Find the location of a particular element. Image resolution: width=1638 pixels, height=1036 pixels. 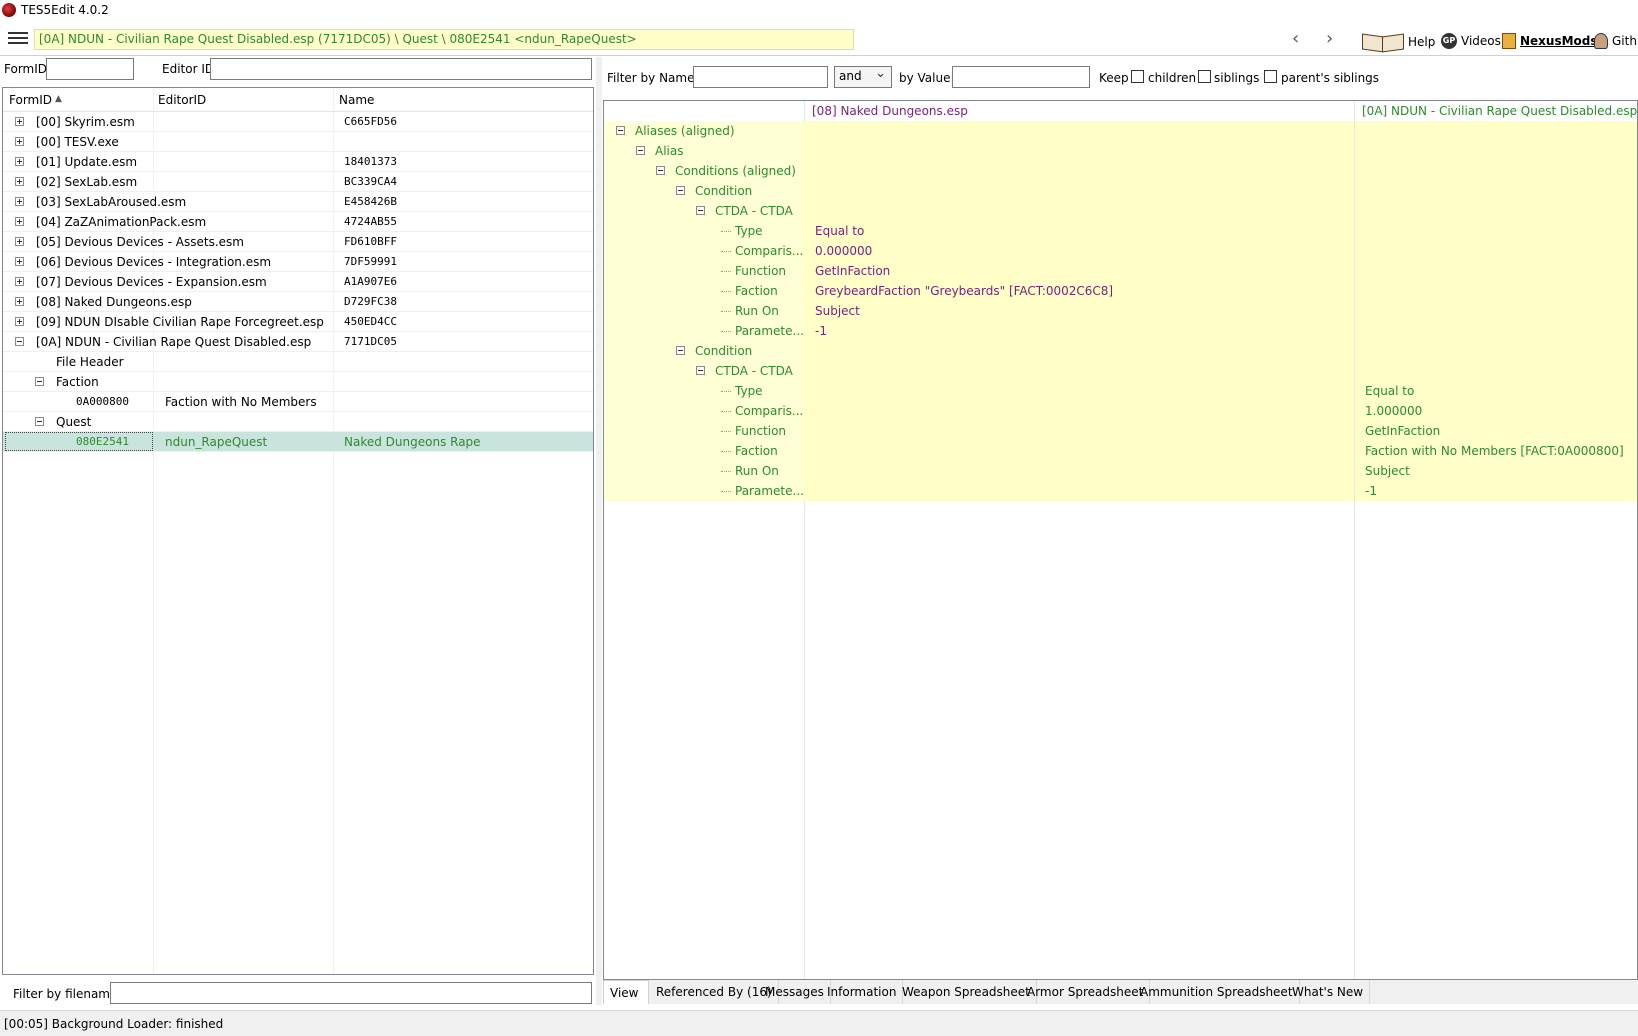

tree-row: Faction is located at coordinates (298, 382).